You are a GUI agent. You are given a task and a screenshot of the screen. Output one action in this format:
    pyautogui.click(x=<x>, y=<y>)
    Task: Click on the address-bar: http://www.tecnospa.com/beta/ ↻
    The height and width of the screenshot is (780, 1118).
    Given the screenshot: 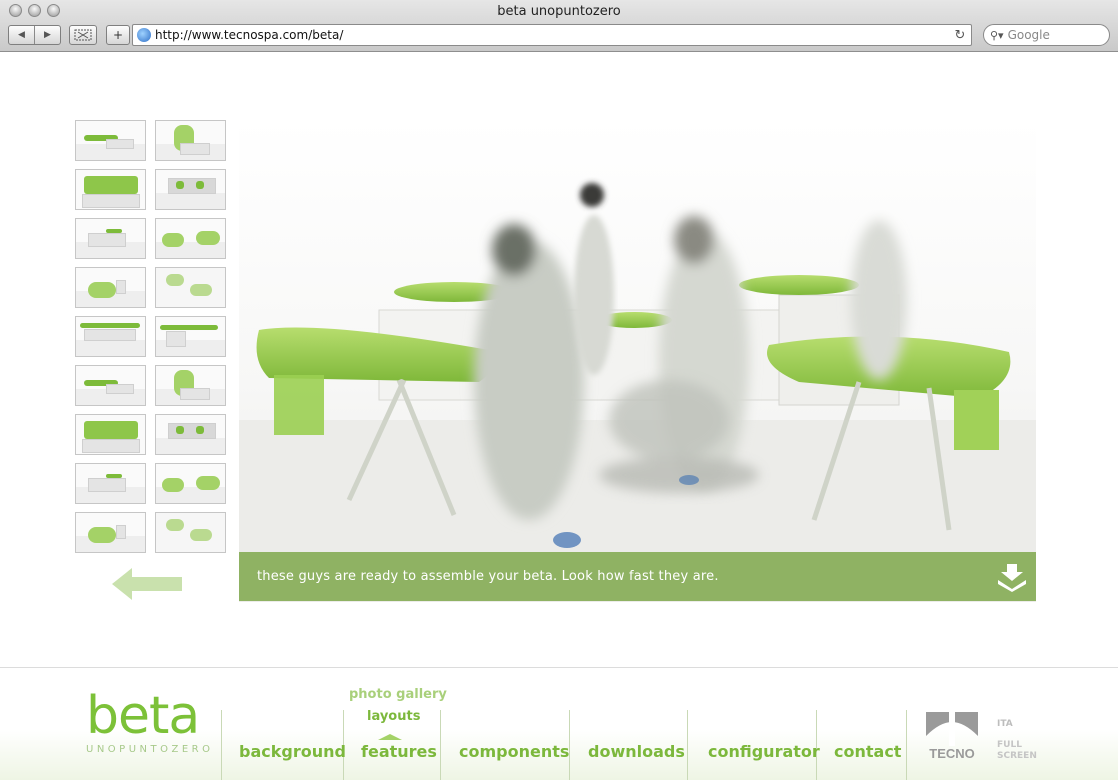 What is the action you would take?
    pyautogui.click(x=552, y=35)
    